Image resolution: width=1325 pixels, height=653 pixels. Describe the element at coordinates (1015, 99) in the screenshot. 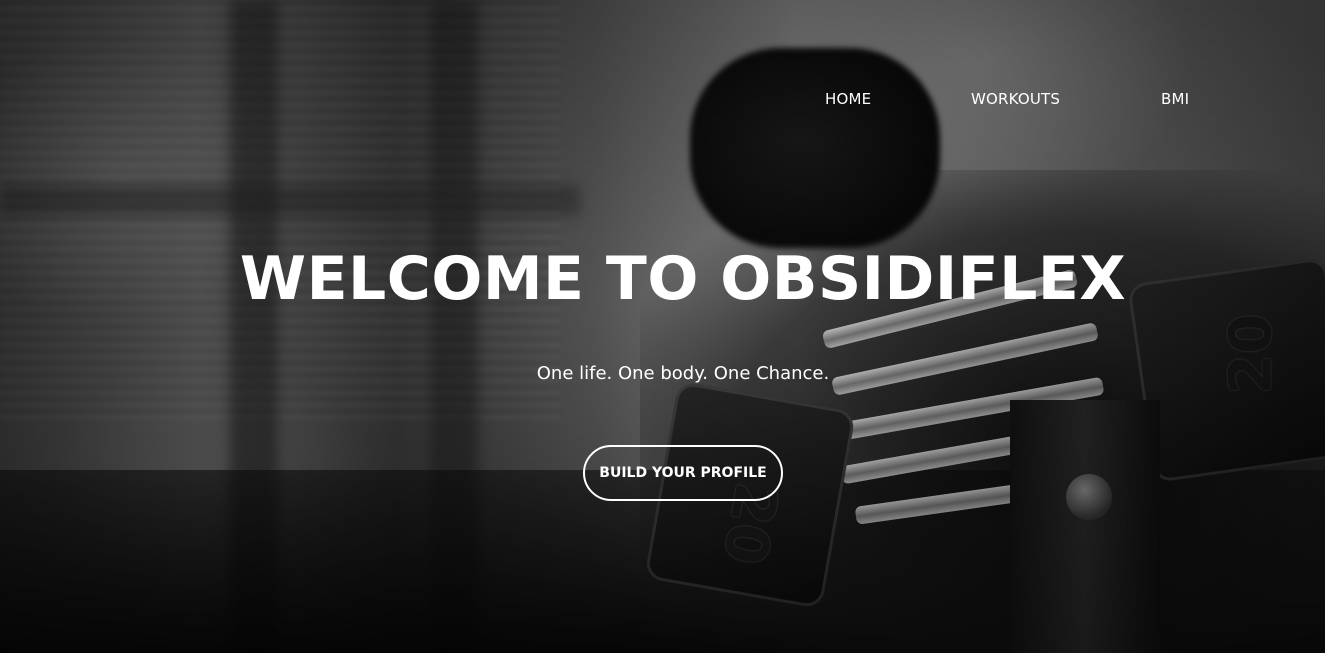

I see `nav-item-workouts: WORKOUTS` at that location.